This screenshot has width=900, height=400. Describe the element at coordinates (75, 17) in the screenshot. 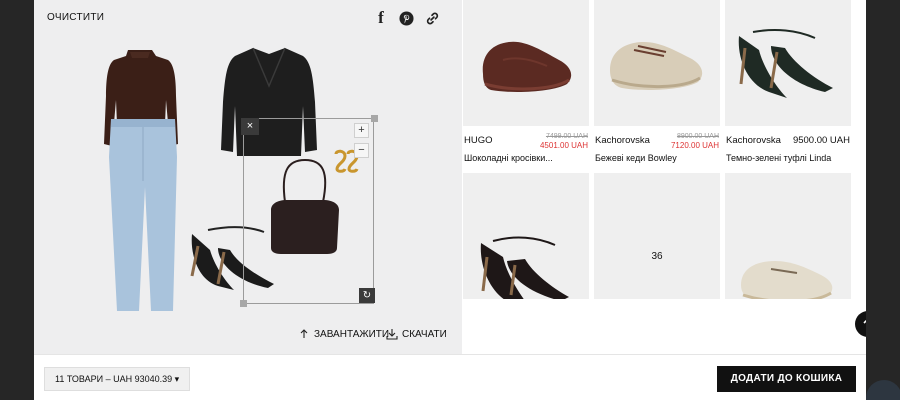

I see `clear-button: ОЧИСТИТИ` at that location.